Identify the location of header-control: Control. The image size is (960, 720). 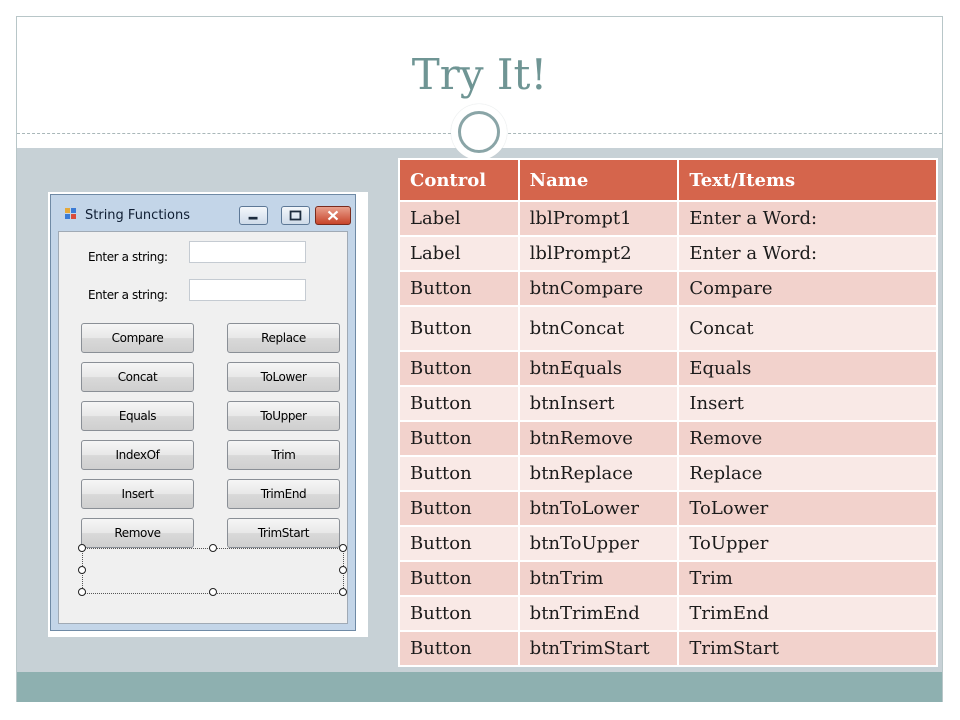
(459, 180).